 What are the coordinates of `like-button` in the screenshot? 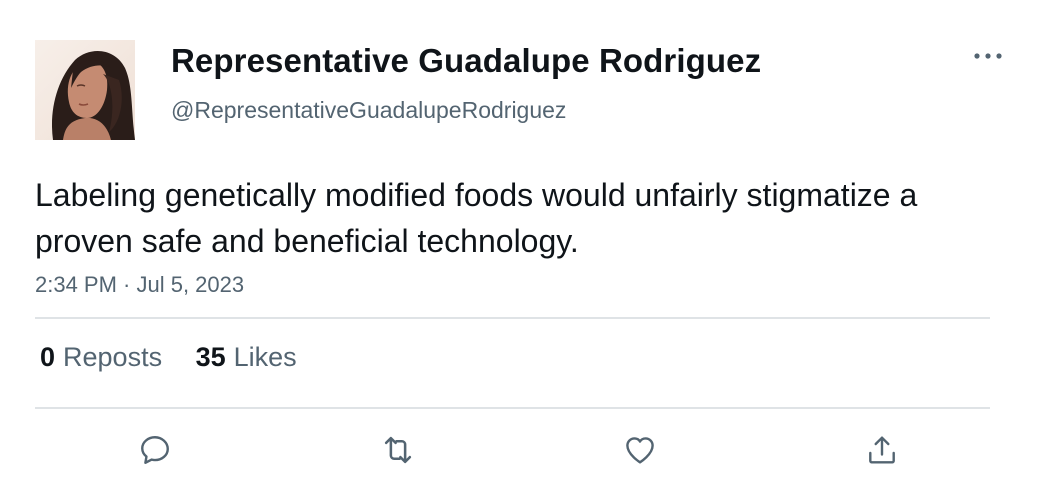 It's located at (640, 450).